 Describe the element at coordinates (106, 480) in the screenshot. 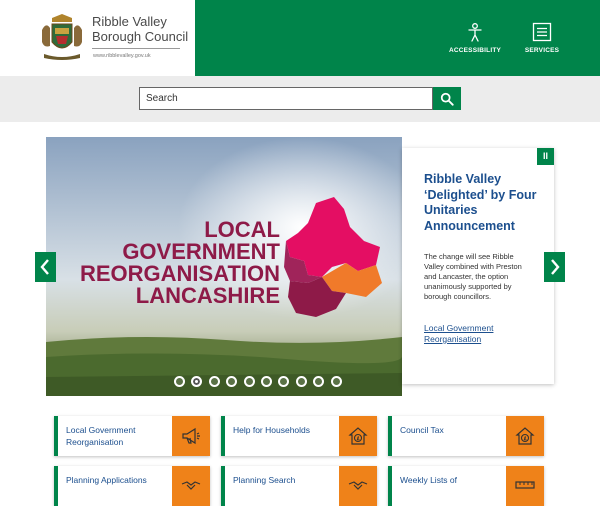

I see `tile-label: Planning Applications` at that location.